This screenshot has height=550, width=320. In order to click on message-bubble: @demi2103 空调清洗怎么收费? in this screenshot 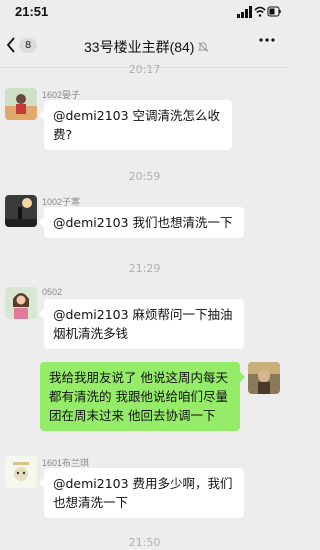, I will do `click(135, 125)`.